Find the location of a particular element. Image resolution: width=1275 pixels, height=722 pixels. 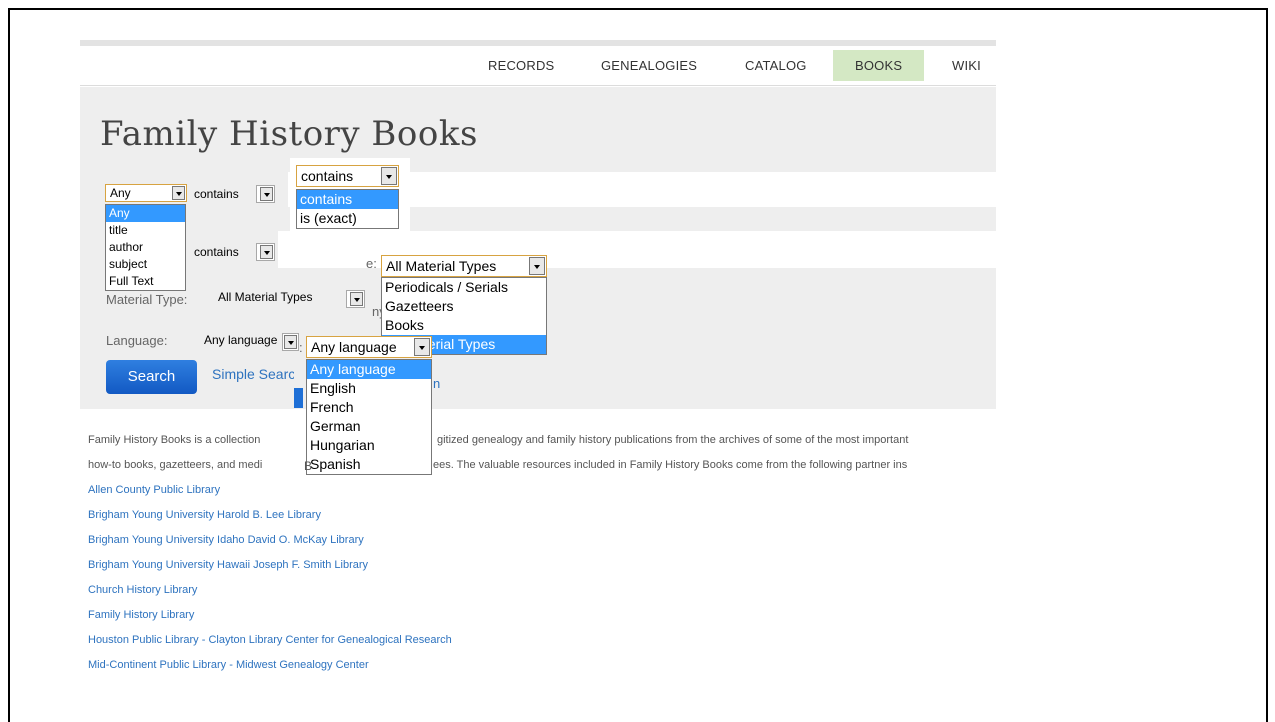

operator-option: contains is located at coordinates (347, 199).